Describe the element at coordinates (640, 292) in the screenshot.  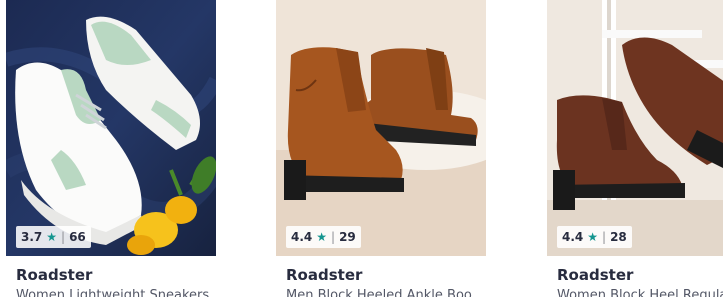
I see `product-name: Women Block Heel Regular` at that location.